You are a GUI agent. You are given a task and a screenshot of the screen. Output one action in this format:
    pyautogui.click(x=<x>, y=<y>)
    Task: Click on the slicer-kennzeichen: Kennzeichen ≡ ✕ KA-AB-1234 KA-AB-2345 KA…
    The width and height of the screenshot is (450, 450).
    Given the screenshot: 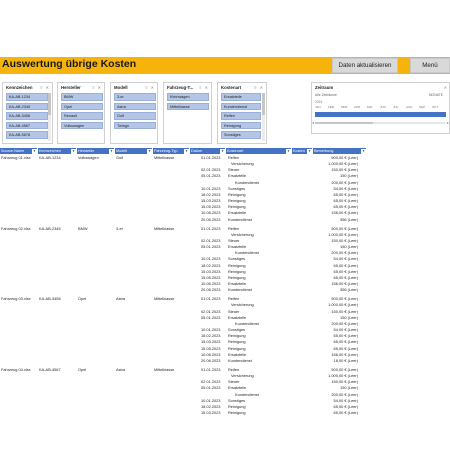 What is the action you would take?
    pyautogui.click(x=27, y=113)
    